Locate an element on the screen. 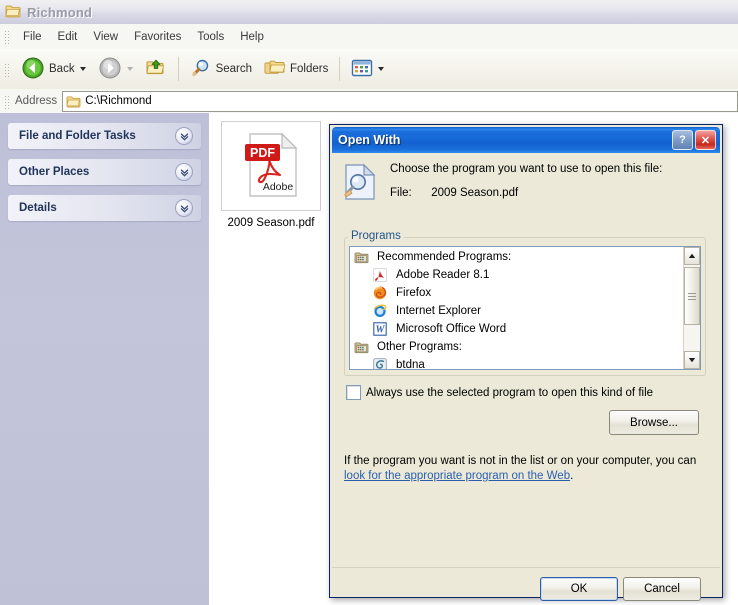  svg-text: Adobe is located at coordinates (278, 187).